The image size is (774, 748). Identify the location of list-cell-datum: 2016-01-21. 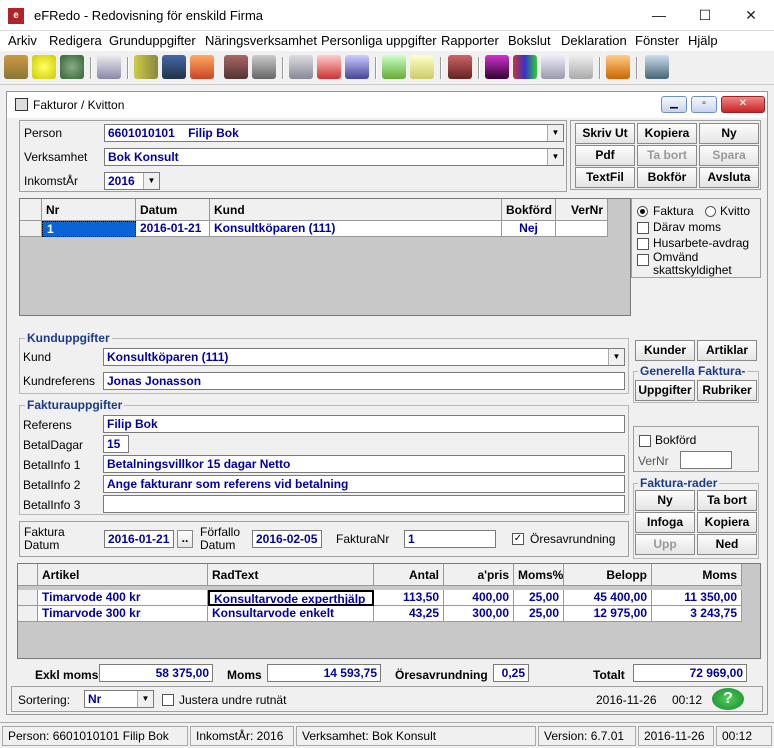
(173, 229).